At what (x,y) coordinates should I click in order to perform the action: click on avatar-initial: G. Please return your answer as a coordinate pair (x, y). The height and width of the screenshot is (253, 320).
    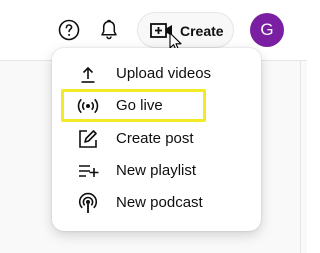
    Looking at the image, I should click on (267, 29).